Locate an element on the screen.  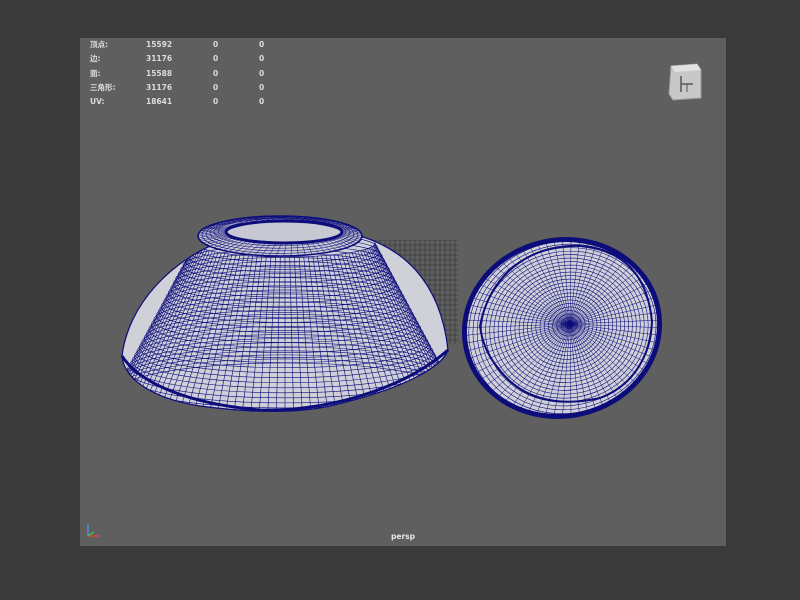
camera-name-label: persp is located at coordinates (403, 536).